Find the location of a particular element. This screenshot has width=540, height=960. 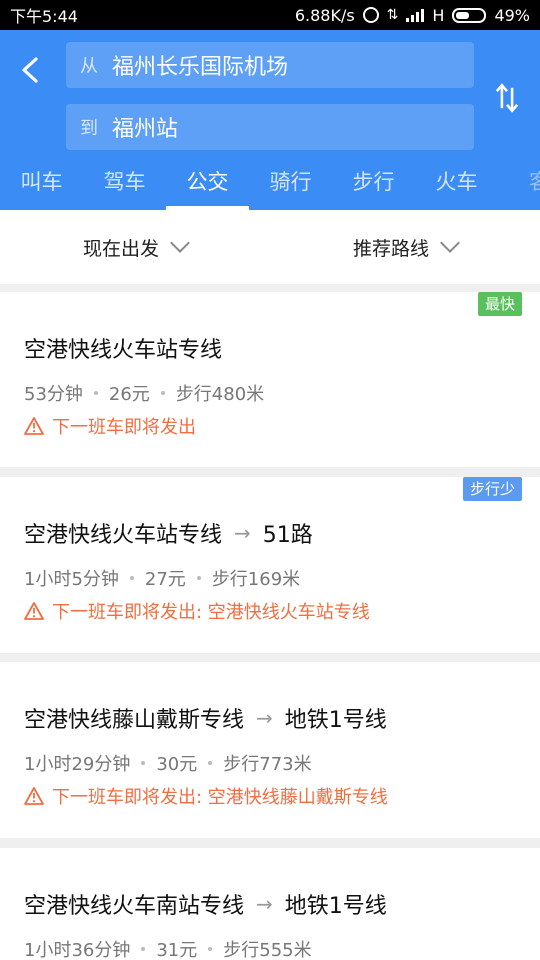

route-meta: 1小时36分钟 31元 步行555米 is located at coordinates (168, 948).